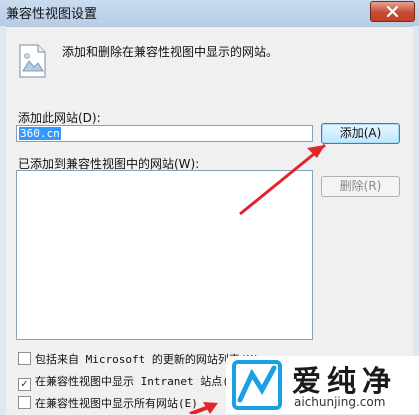  I want to click on add-site-input: 360.cn, so click(164, 133).